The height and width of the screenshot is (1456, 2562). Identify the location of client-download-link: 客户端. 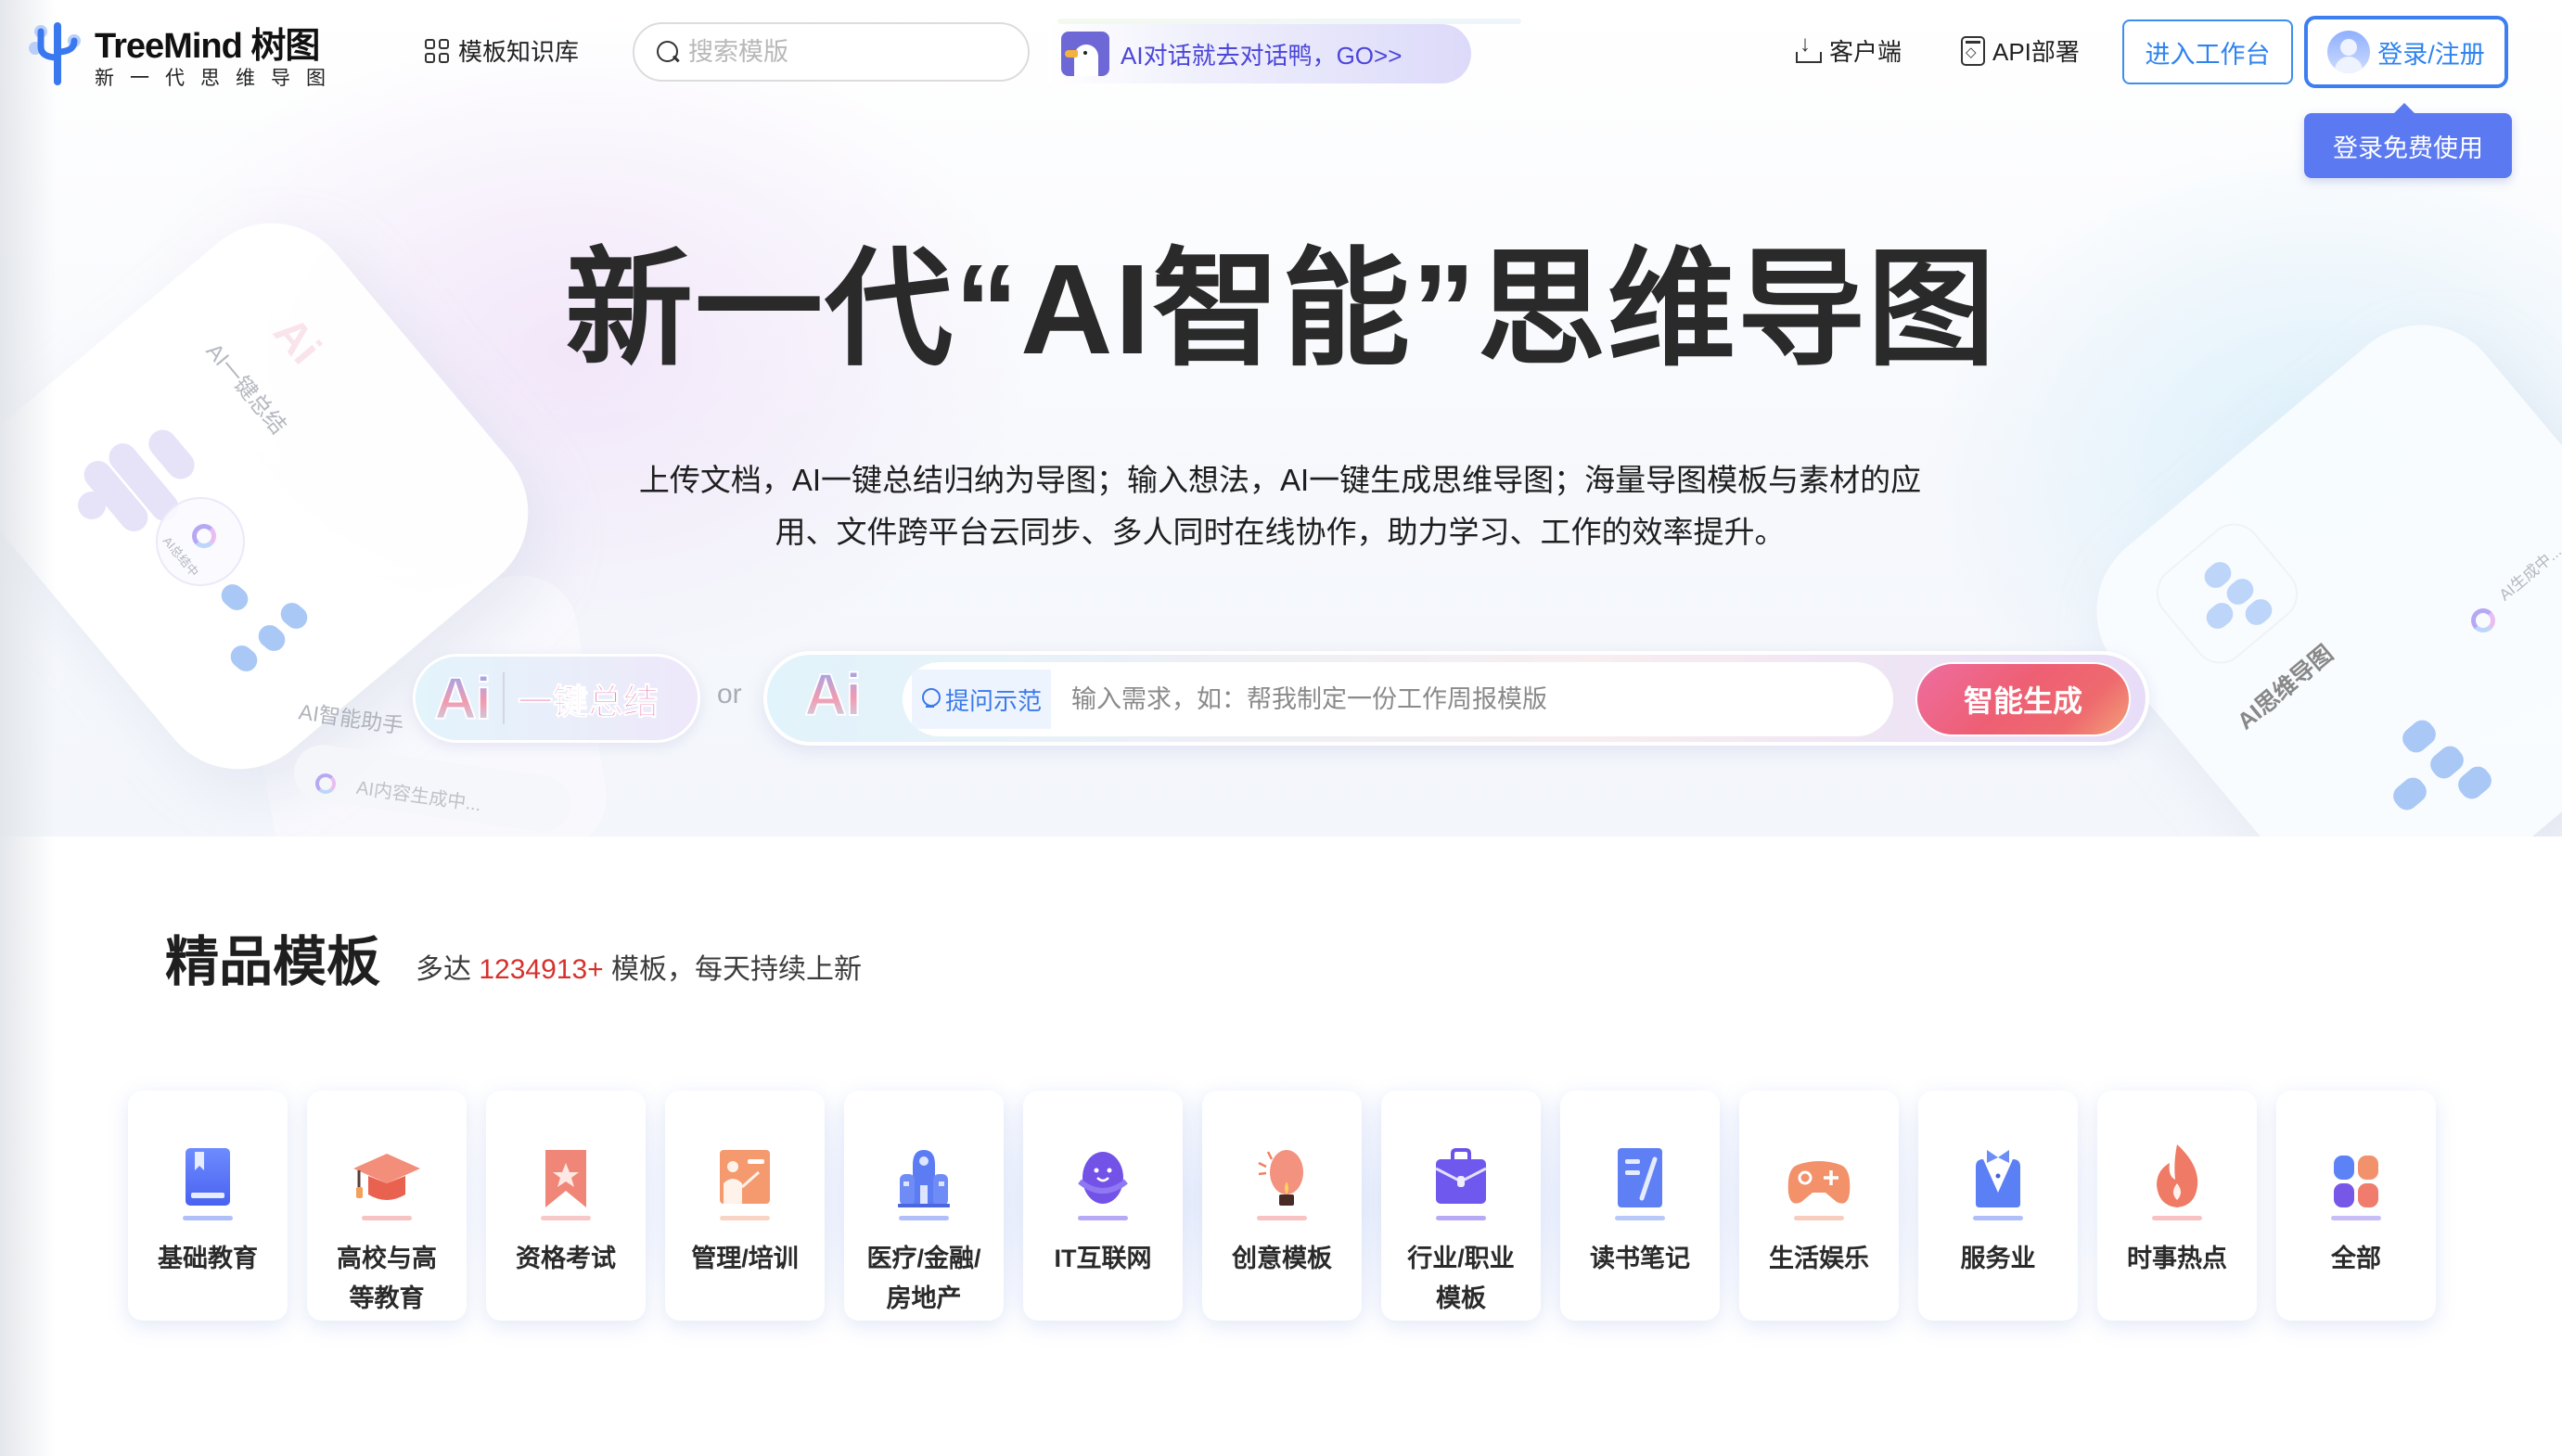
(1848, 50).